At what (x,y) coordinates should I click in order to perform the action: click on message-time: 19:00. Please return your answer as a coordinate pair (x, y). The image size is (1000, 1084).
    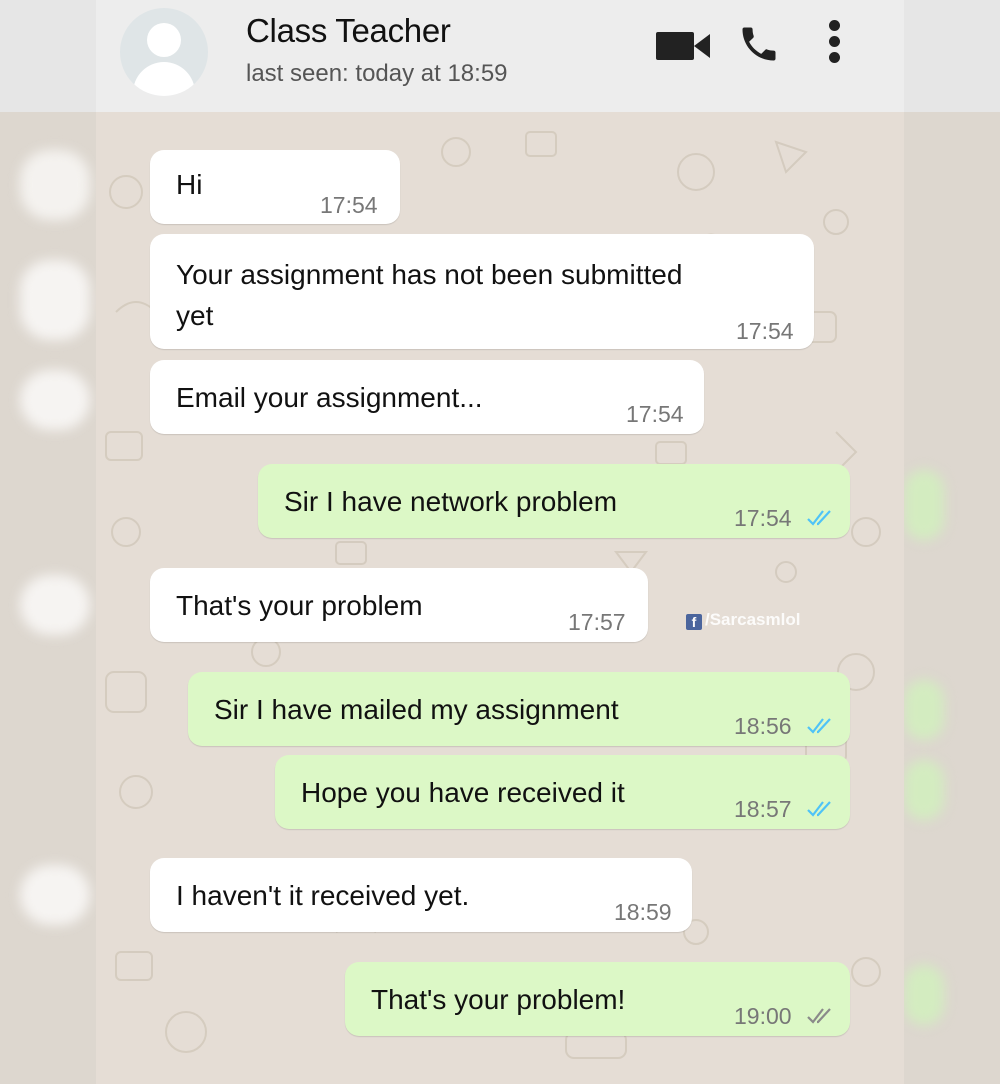
    Looking at the image, I should click on (763, 1016).